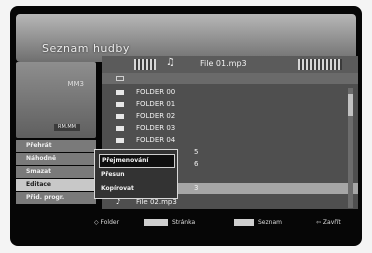  I want to click on file-info-bar: ♫ File 01.mp3, so click(230, 64).